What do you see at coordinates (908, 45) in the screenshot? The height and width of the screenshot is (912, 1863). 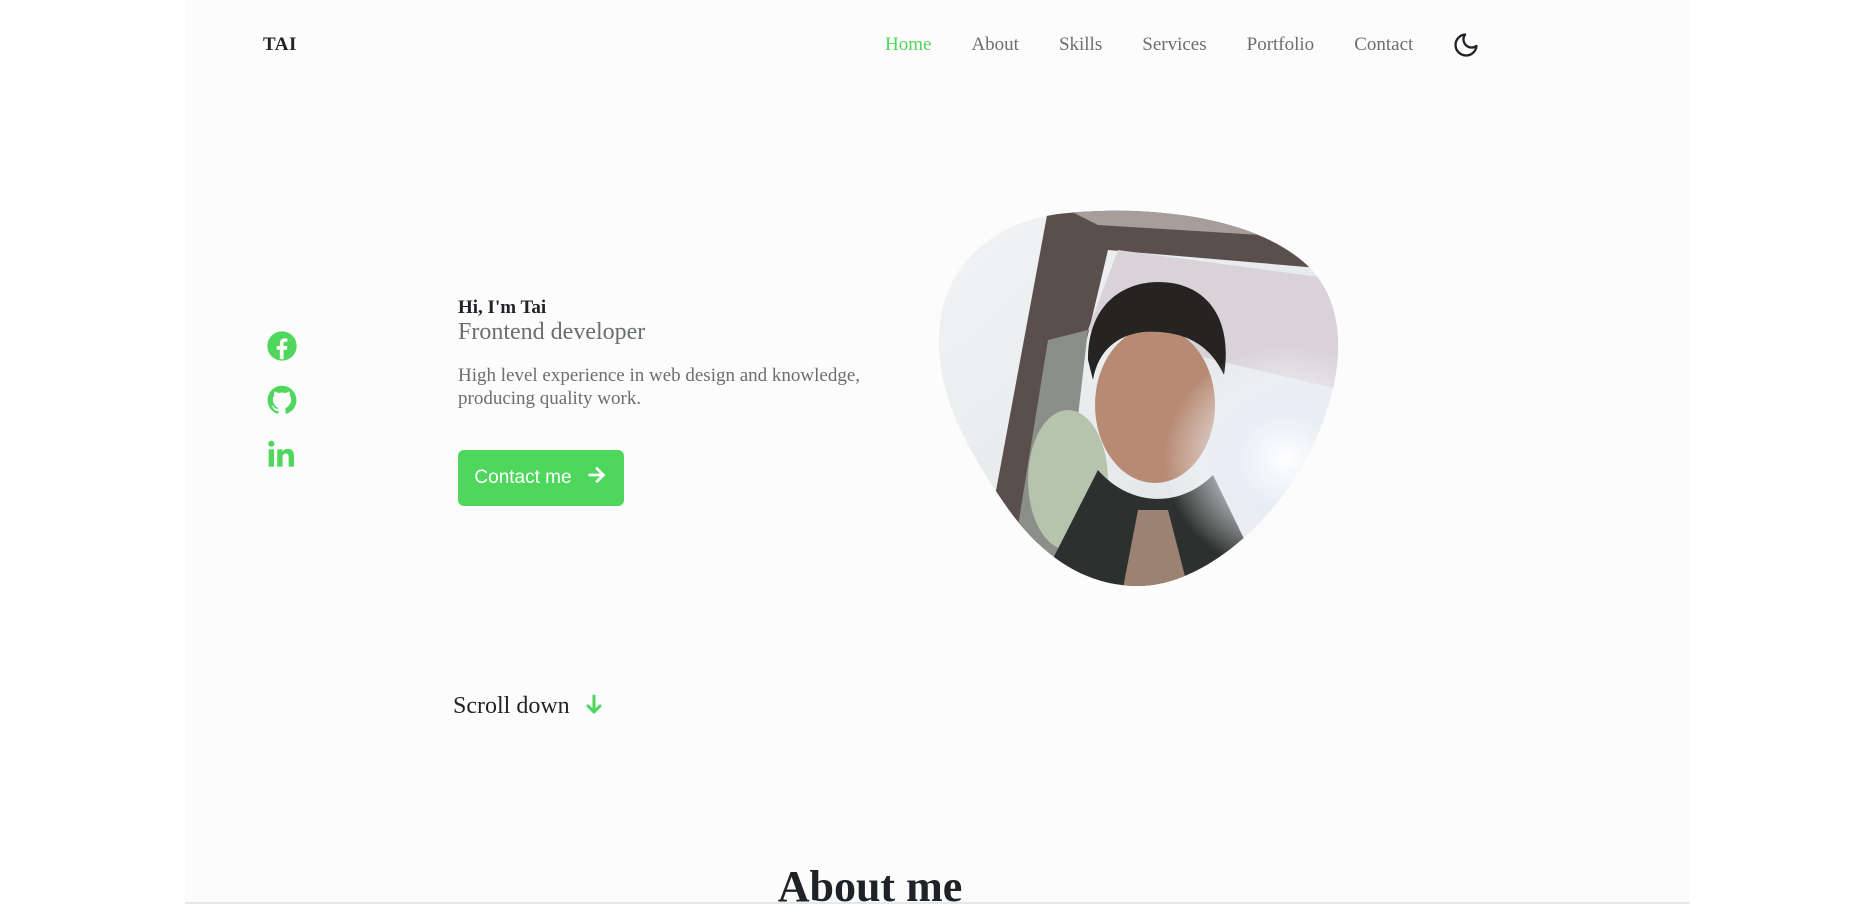 I see `nav-home: Home` at bounding box center [908, 45].